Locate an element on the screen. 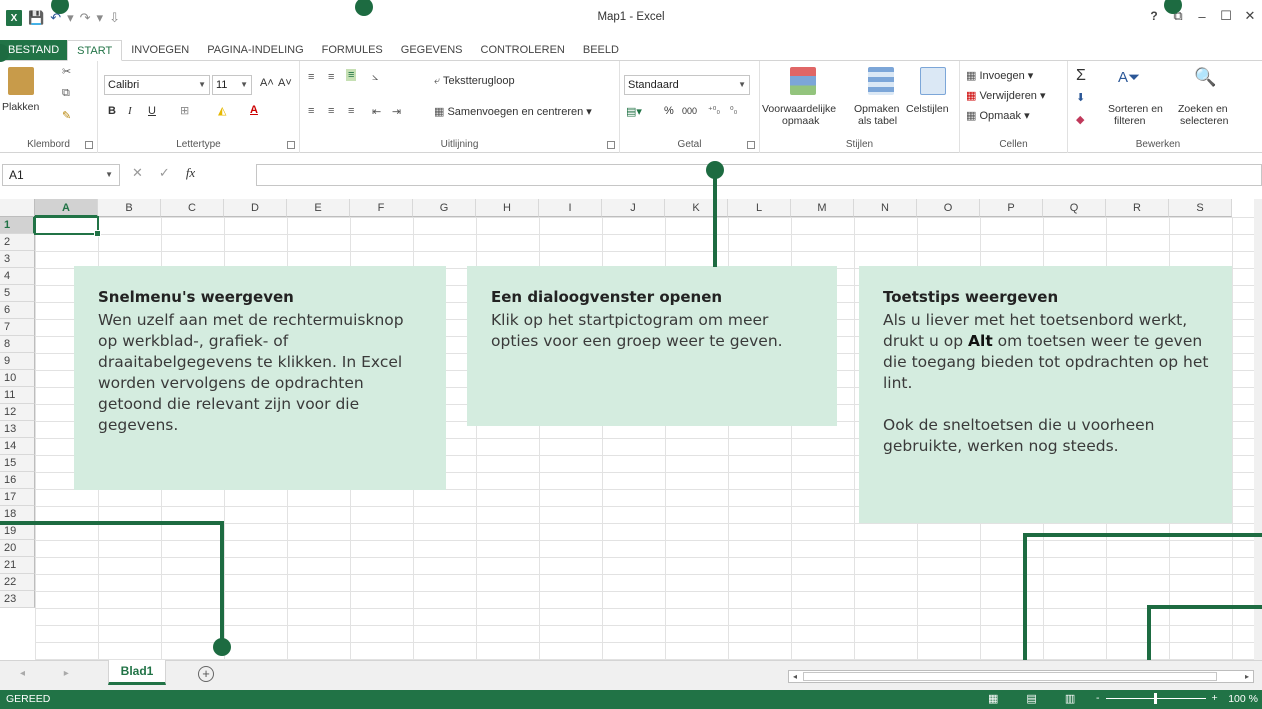 The width and height of the screenshot is (1262, 709). cancel-icon: ✕ is located at coordinates (137, 173).